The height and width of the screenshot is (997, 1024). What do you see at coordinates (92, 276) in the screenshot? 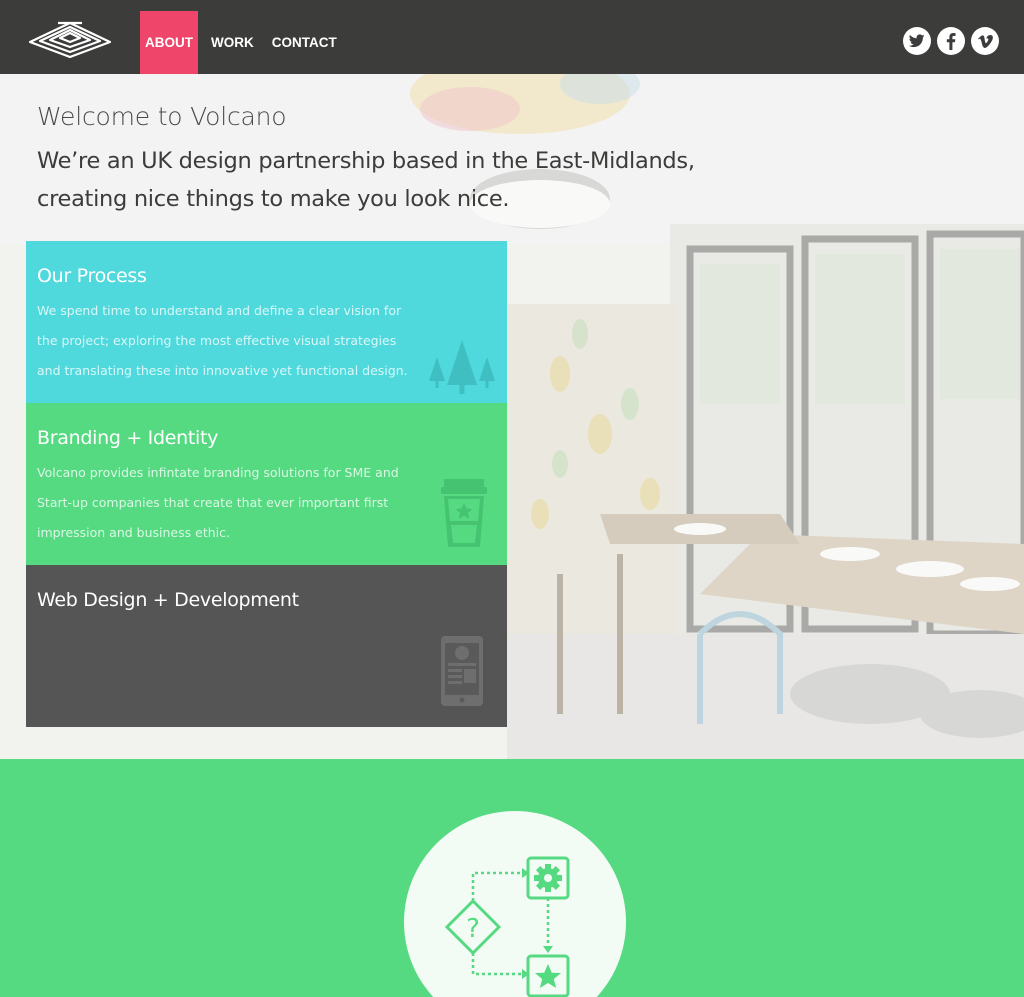
I see `card-title: Our Process` at bounding box center [92, 276].